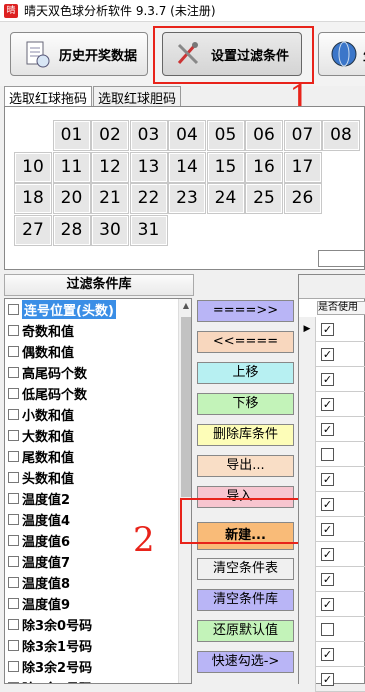  What do you see at coordinates (98, 456) in the screenshot?
I see `library-item: 尾数和值` at bounding box center [98, 456].